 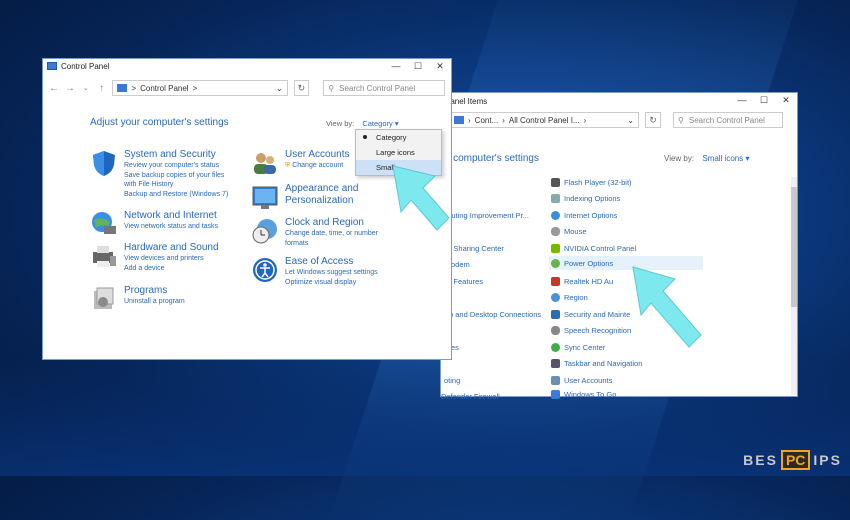 I want to click on recent-chevron-icon: ⌄, so click(x=86, y=88).